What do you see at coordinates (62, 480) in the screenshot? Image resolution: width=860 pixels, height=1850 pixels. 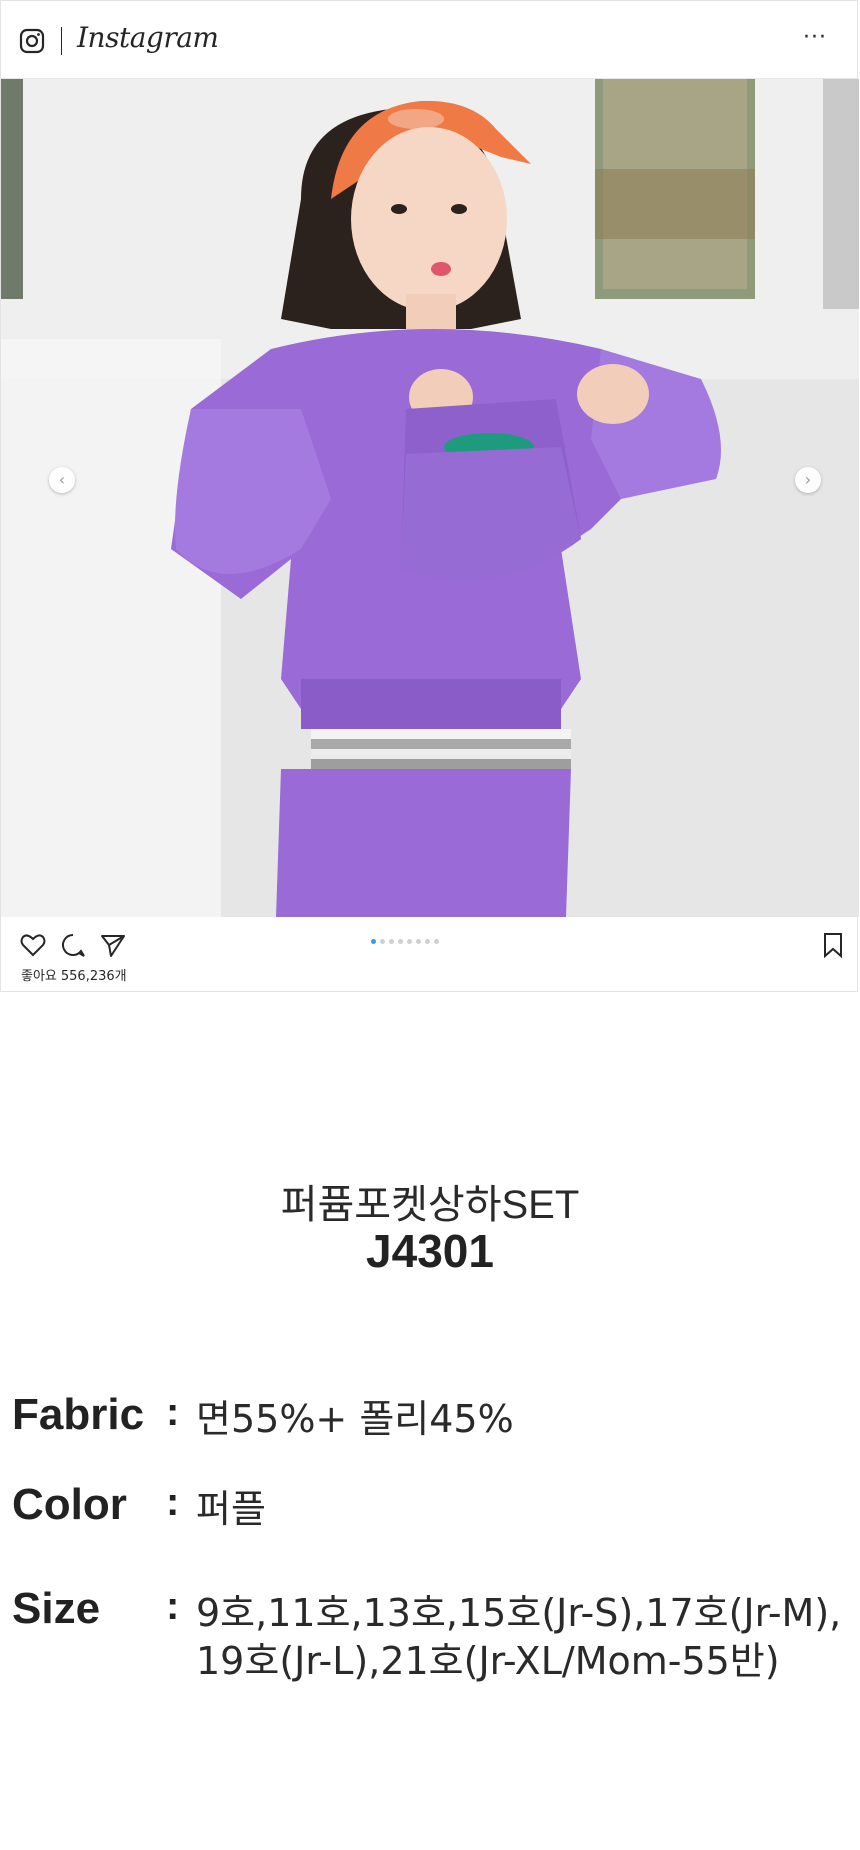 I see `carousel-prev-button: ‹` at bounding box center [62, 480].